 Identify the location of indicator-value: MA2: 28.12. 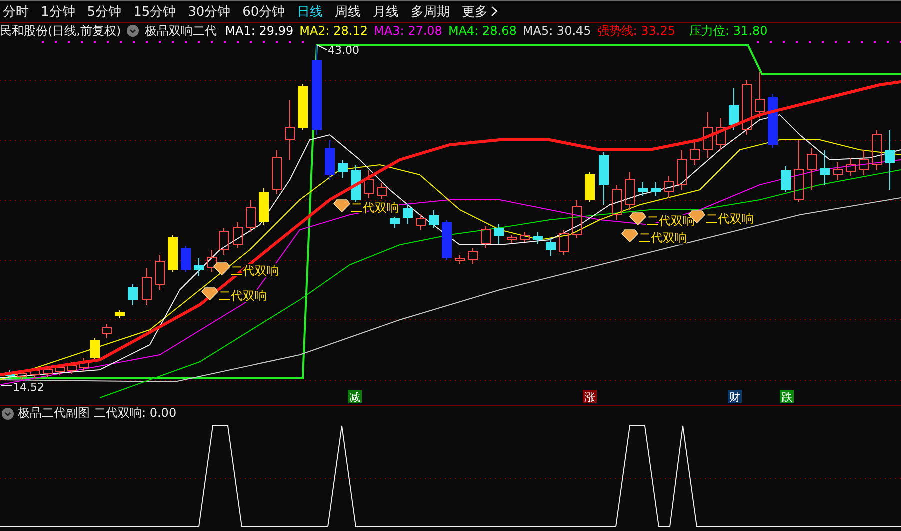
(334, 31).